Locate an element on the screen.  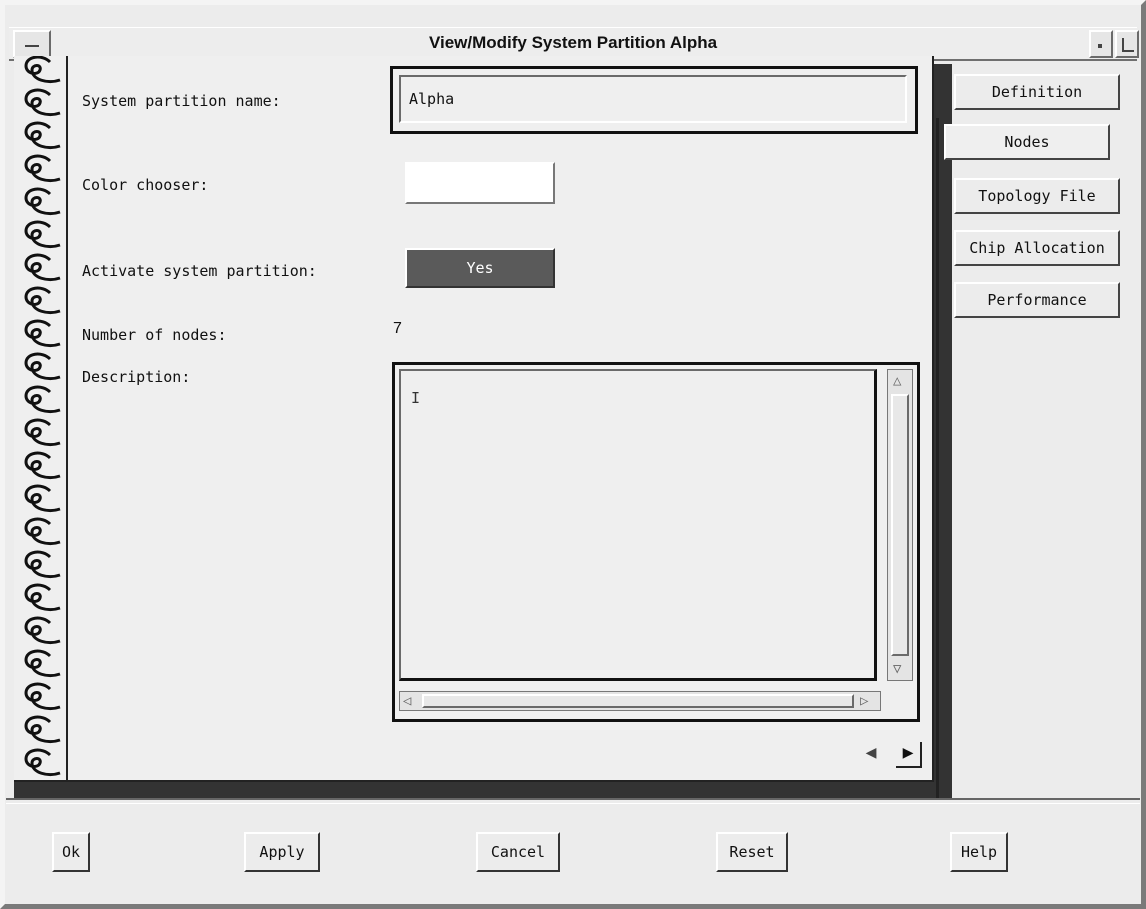
page-back-arrow-icon: ◀ is located at coordinates (871, 755).